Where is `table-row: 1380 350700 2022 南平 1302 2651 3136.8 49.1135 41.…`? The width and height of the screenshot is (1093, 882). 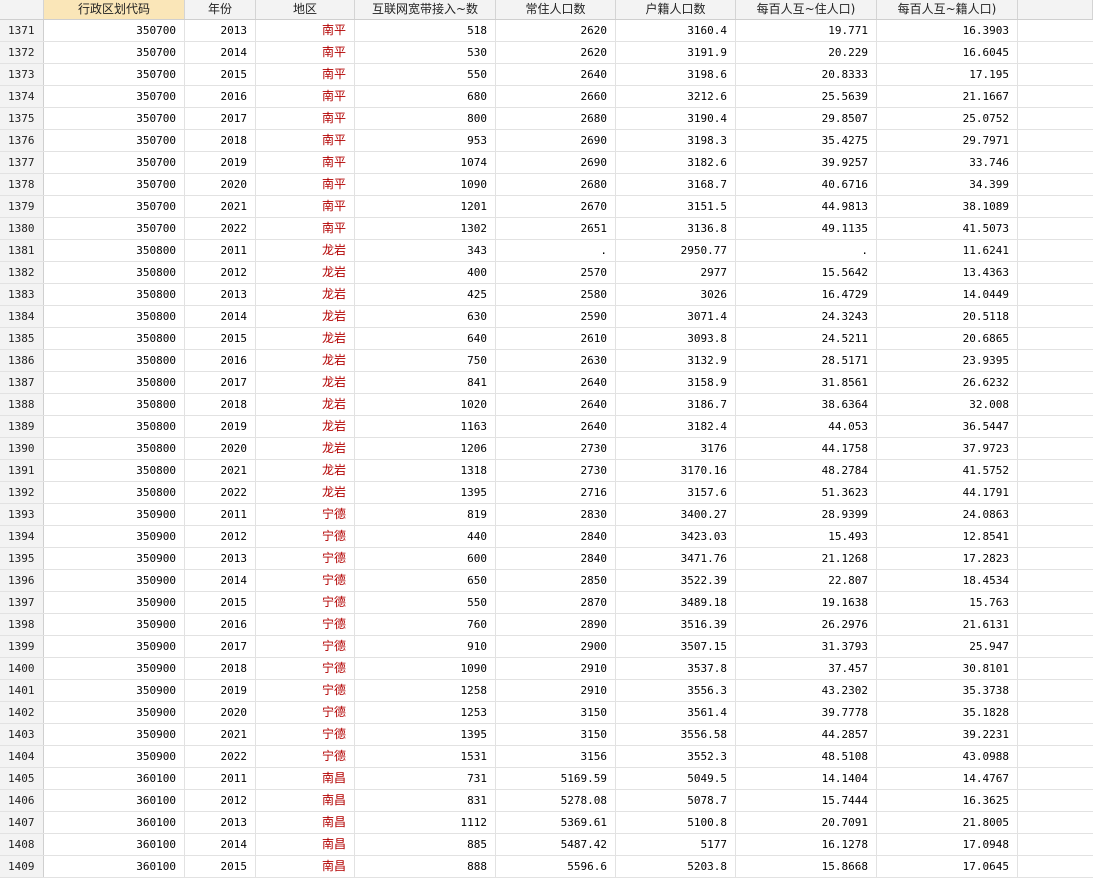
table-row: 1380 350700 2022 南平 1302 2651 3136.8 49.1135 41.… is located at coordinates (546, 229).